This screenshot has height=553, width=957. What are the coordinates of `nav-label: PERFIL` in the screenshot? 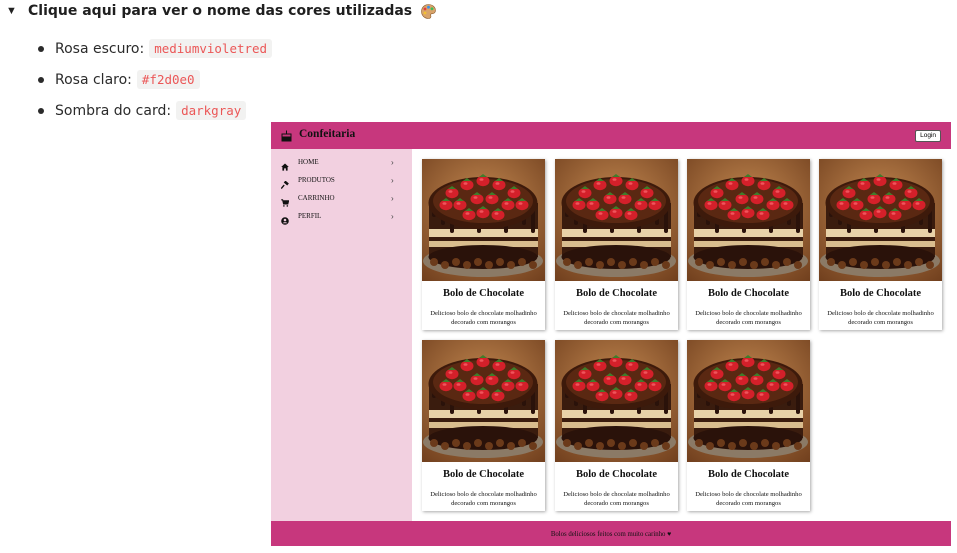 It's located at (310, 216).